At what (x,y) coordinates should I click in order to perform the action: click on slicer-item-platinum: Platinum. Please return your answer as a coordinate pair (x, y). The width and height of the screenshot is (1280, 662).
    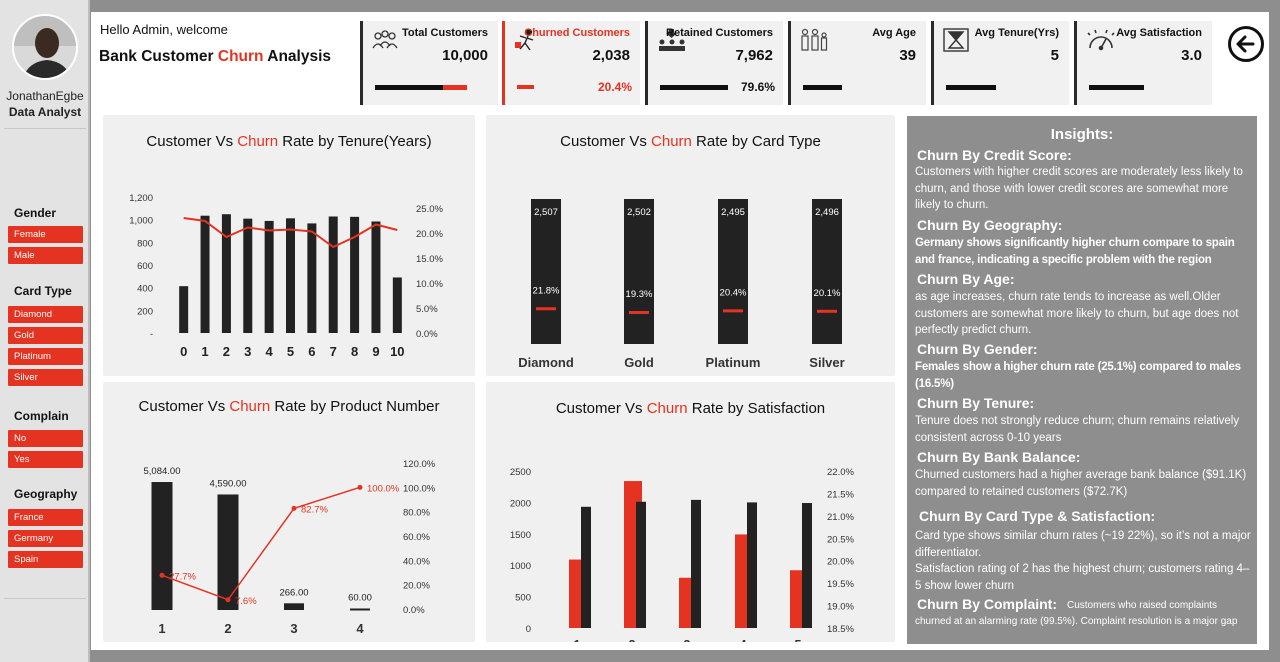
    Looking at the image, I should click on (45, 356).